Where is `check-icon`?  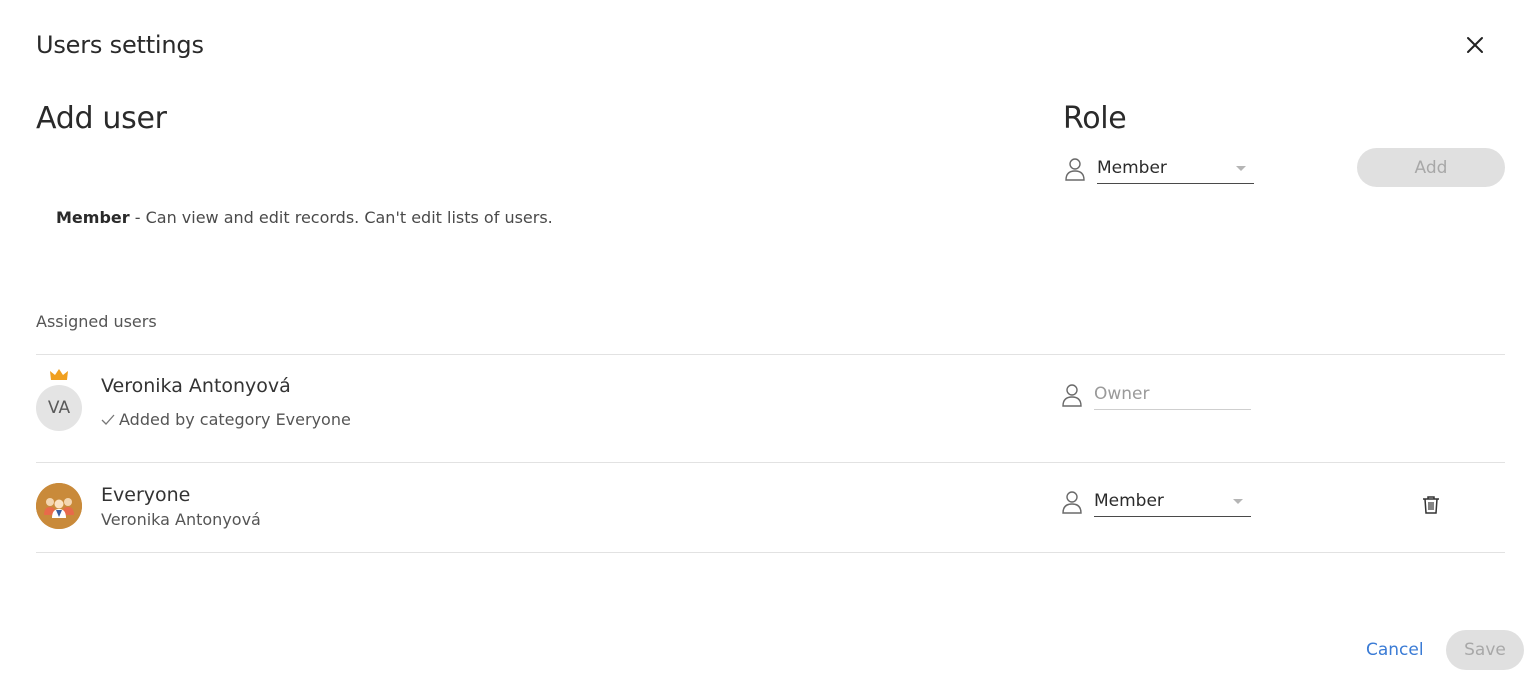
check-icon is located at coordinates (108, 419).